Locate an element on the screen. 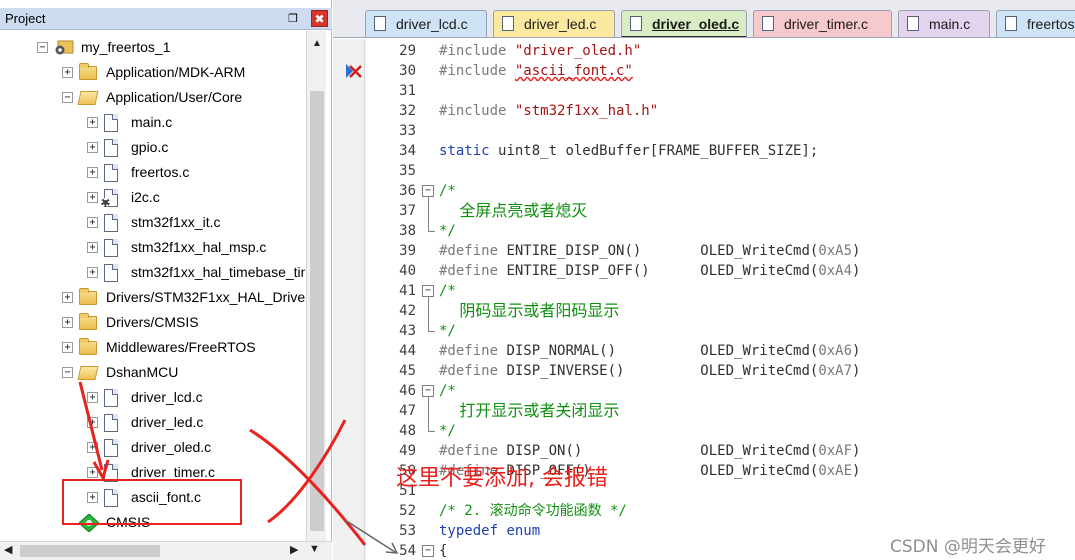 The image size is (1075, 560). code-token: /* is located at coordinates (447, 191).